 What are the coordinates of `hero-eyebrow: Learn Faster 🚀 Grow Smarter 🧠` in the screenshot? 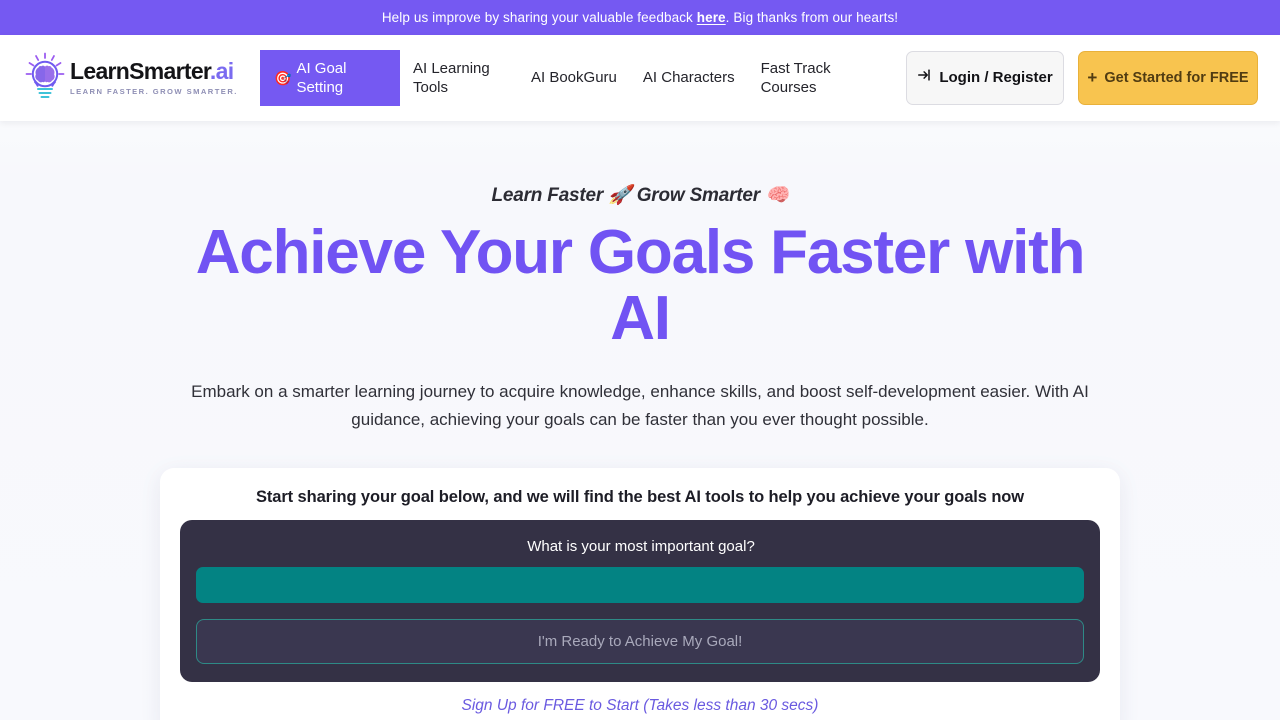 It's located at (640, 195).